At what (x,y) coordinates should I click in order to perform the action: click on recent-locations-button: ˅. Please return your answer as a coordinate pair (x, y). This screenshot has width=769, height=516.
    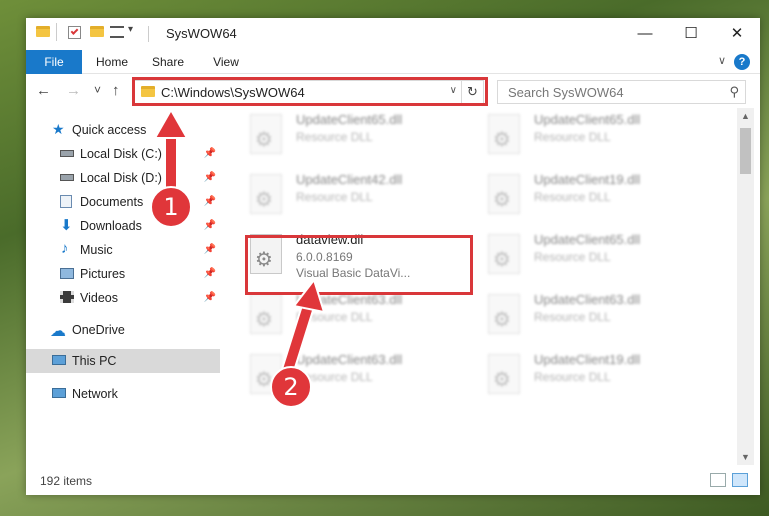
    Looking at the image, I should click on (97, 90).